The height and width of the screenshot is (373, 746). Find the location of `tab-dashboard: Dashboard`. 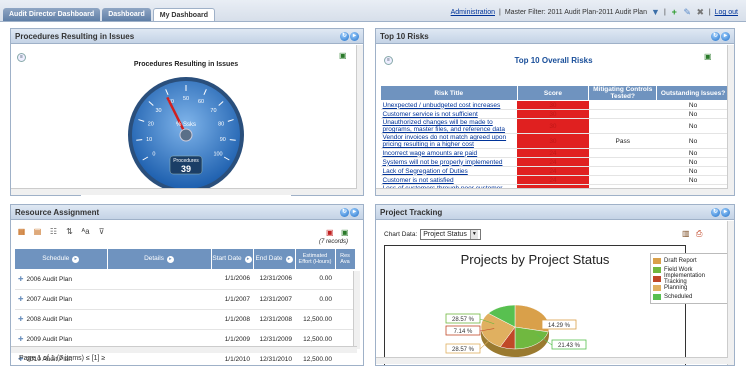

tab-dashboard: Dashboard is located at coordinates (126, 14).